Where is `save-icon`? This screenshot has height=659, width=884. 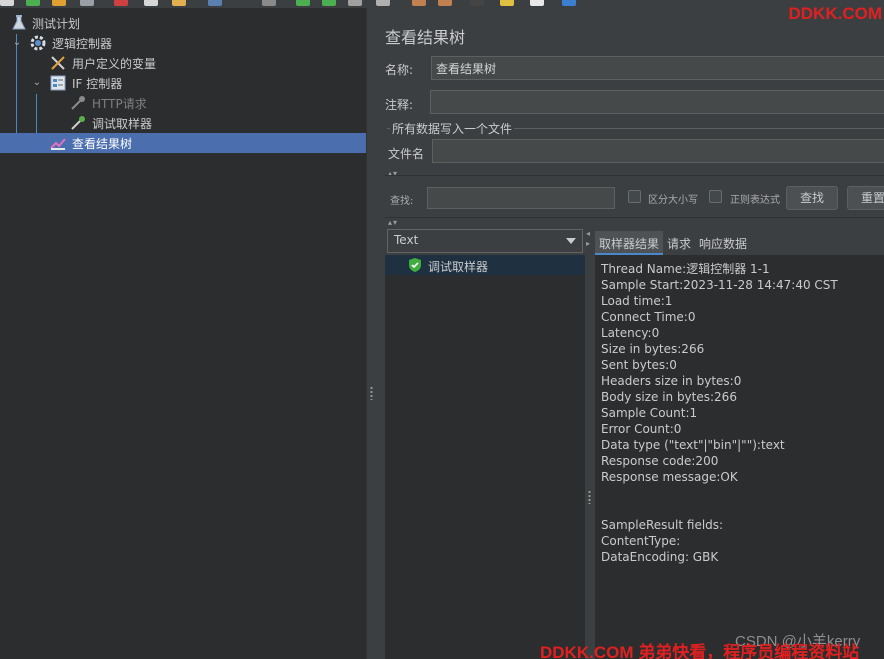
save-icon is located at coordinates (87, 3).